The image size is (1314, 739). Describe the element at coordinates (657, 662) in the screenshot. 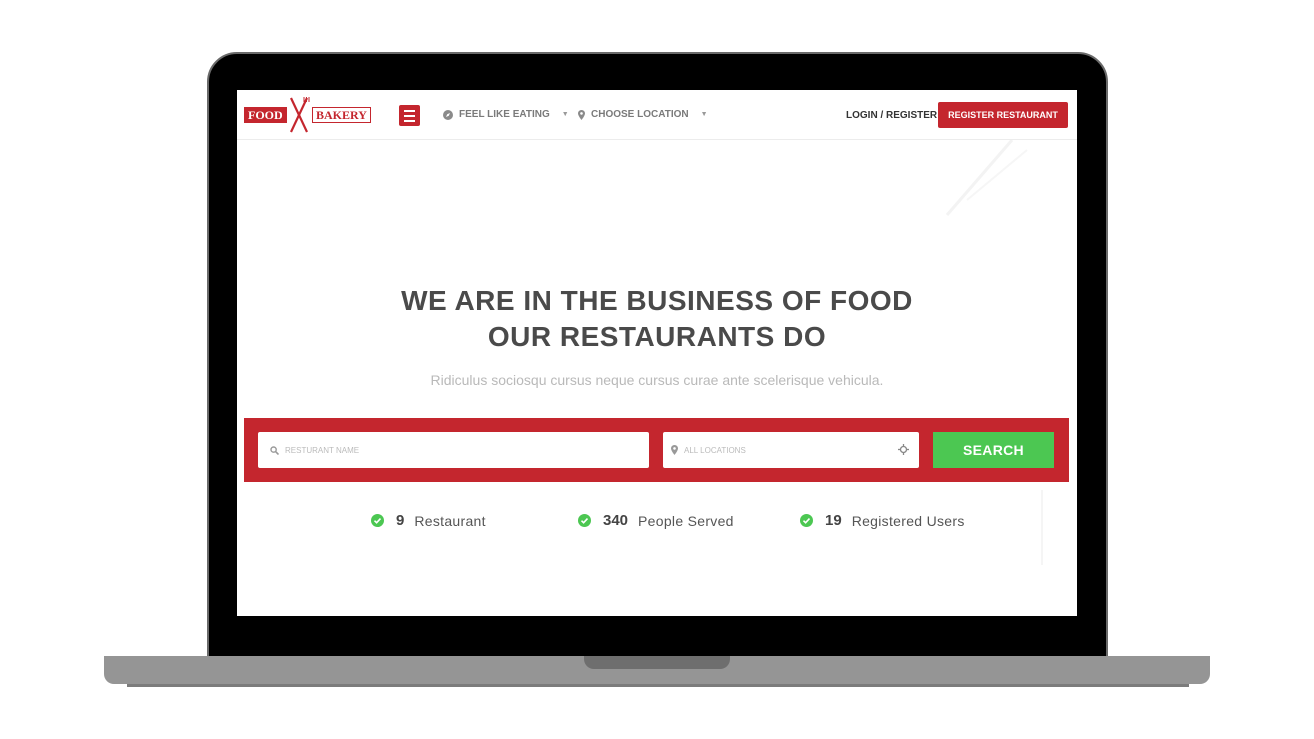

I see `laptop-notch` at that location.